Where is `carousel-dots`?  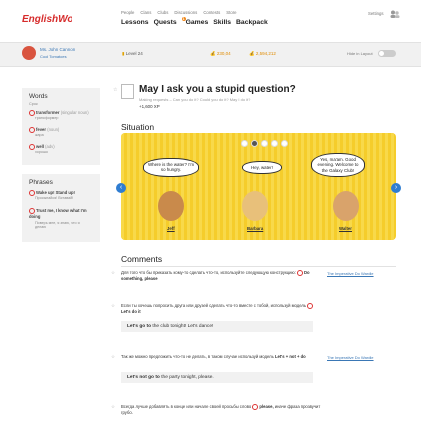 carousel-dots is located at coordinates (264, 143).